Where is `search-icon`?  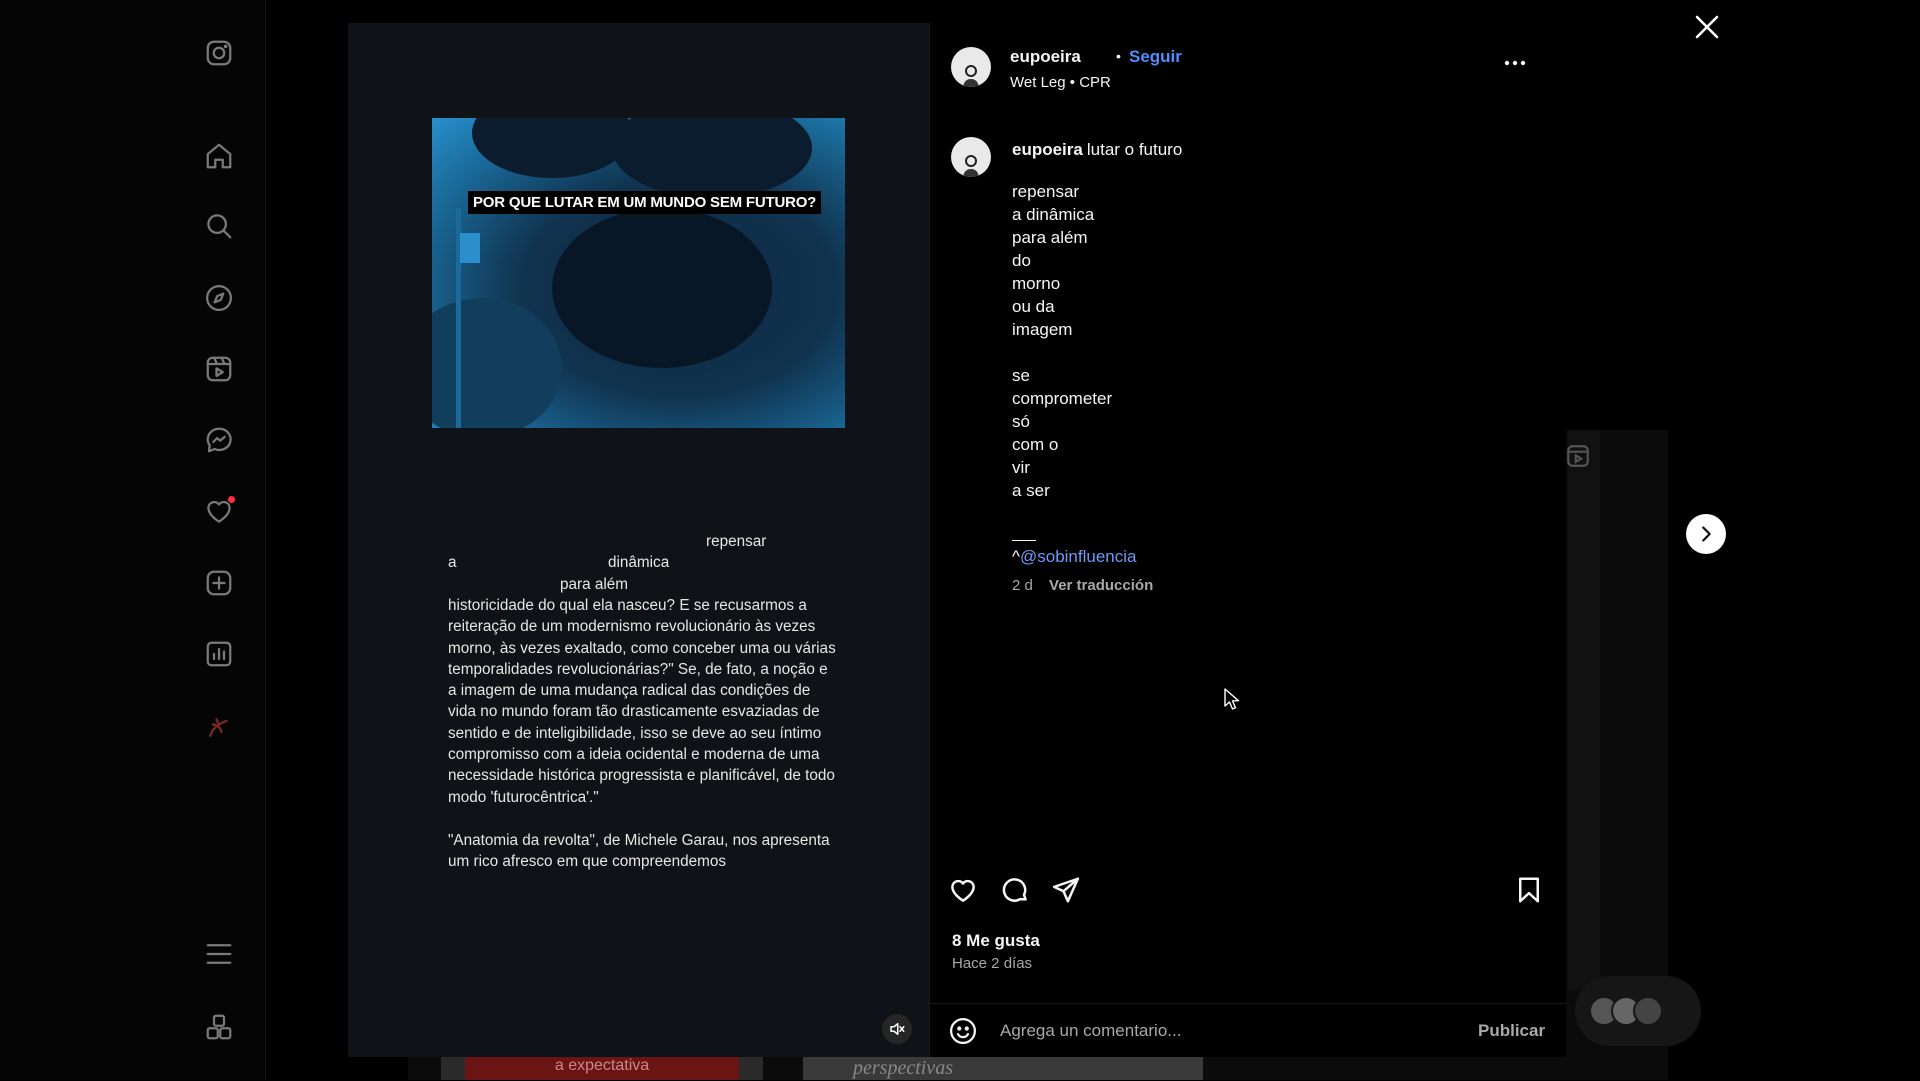
search-icon is located at coordinates (219, 226).